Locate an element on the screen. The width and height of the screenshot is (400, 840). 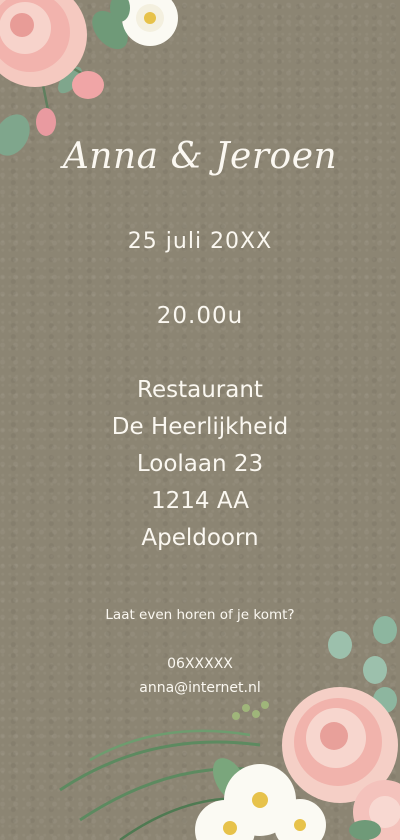
city: Apeldoorn is located at coordinates (200, 538).